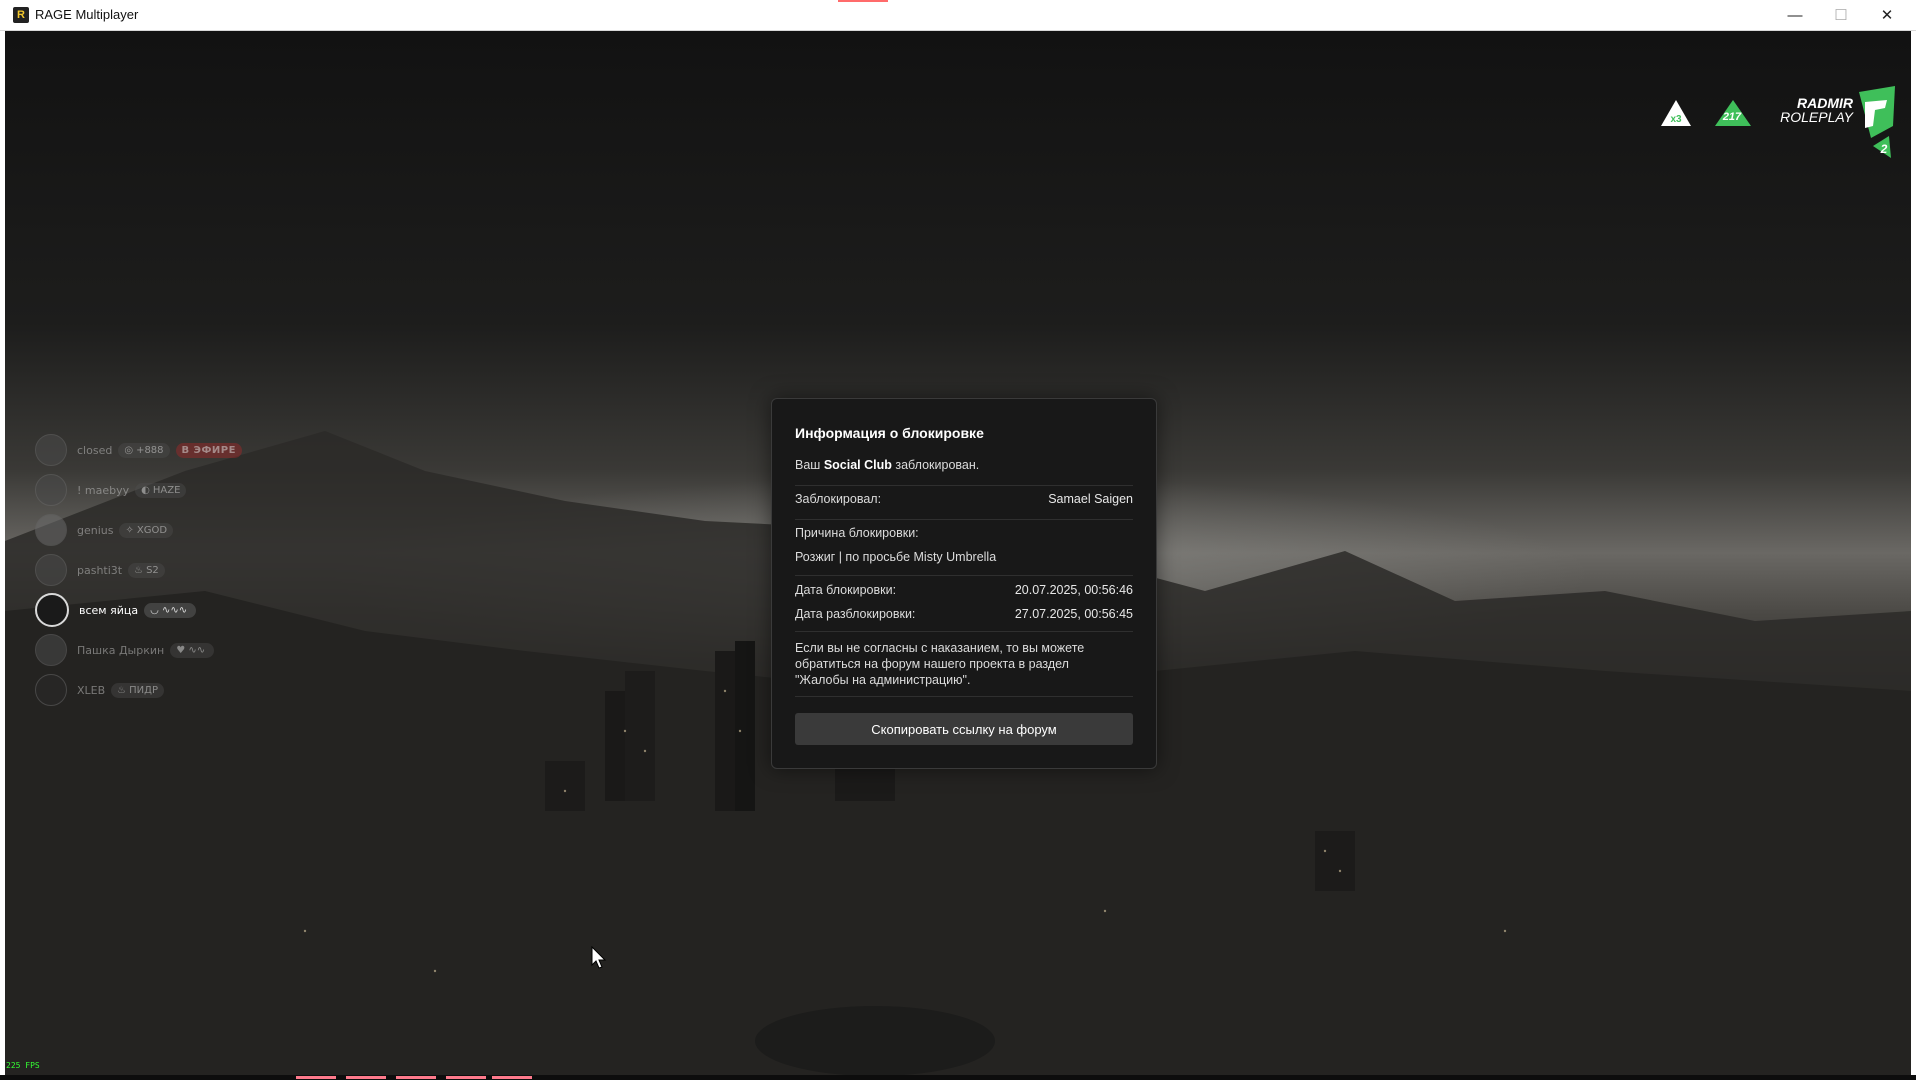 This screenshot has width=1916, height=1080. I want to click on blocked-by-row: Заблокировал: Samael Saigen, so click(964, 499).